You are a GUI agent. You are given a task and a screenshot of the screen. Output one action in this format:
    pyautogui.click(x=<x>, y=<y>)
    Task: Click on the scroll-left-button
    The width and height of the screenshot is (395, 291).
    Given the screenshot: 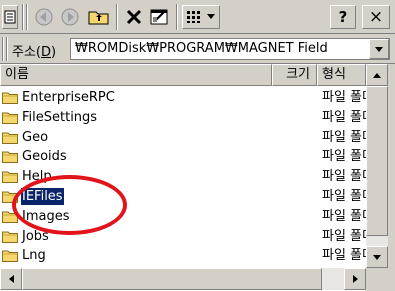 What is the action you would take?
    pyautogui.click(x=11, y=279)
    